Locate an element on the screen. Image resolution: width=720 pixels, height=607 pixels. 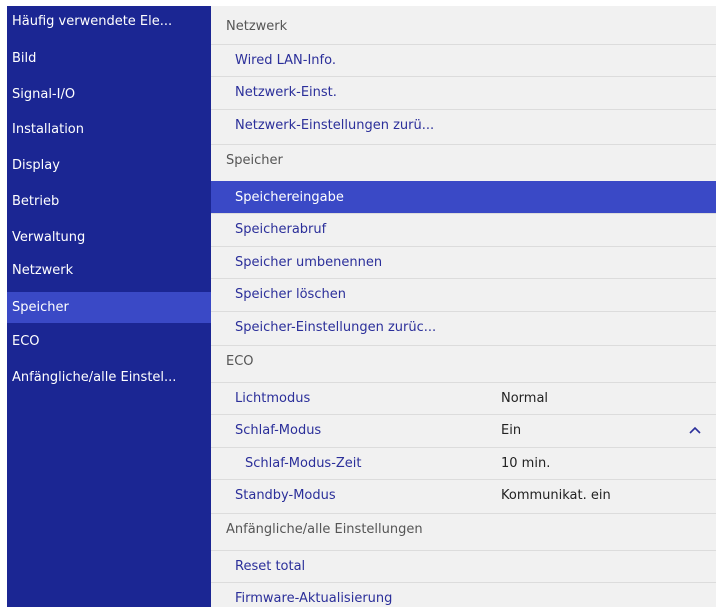
menu-item-label: Speichereingabe is located at coordinates (289, 197).